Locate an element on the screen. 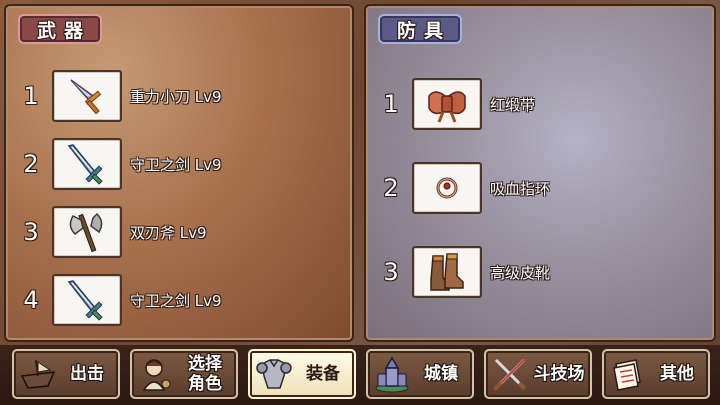 This screenshot has width=720, height=405. ring-icon is located at coordinates (447, 188).